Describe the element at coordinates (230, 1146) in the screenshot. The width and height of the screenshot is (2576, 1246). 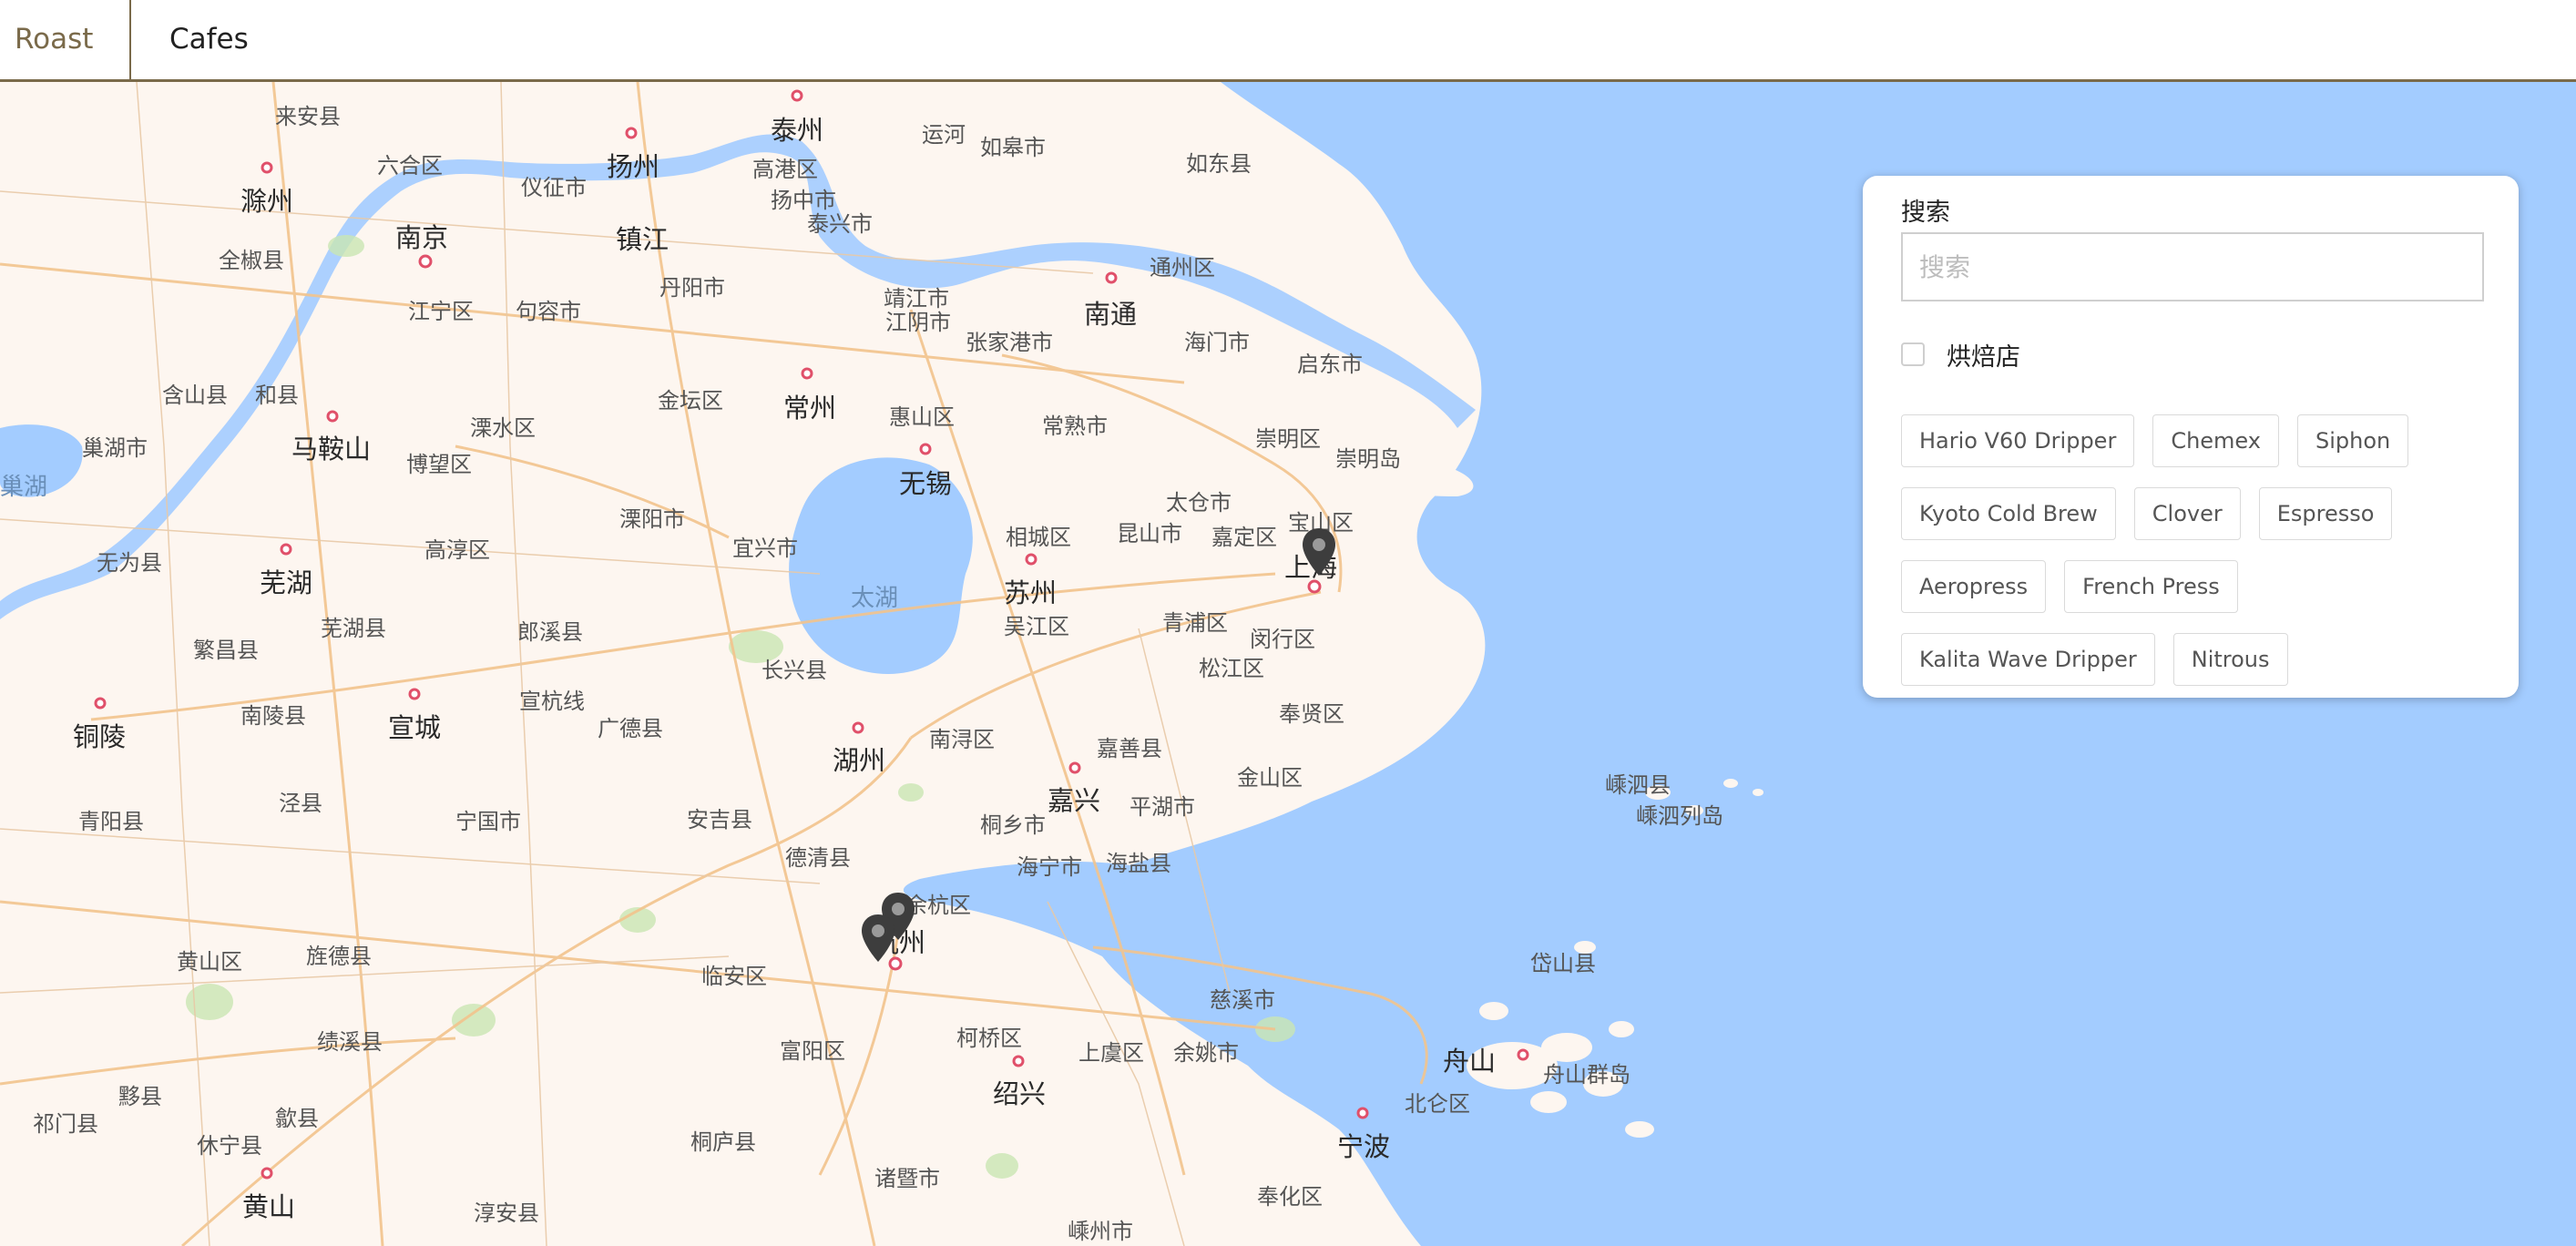
I see `map-label-xiuning: 休宁县` at that location.